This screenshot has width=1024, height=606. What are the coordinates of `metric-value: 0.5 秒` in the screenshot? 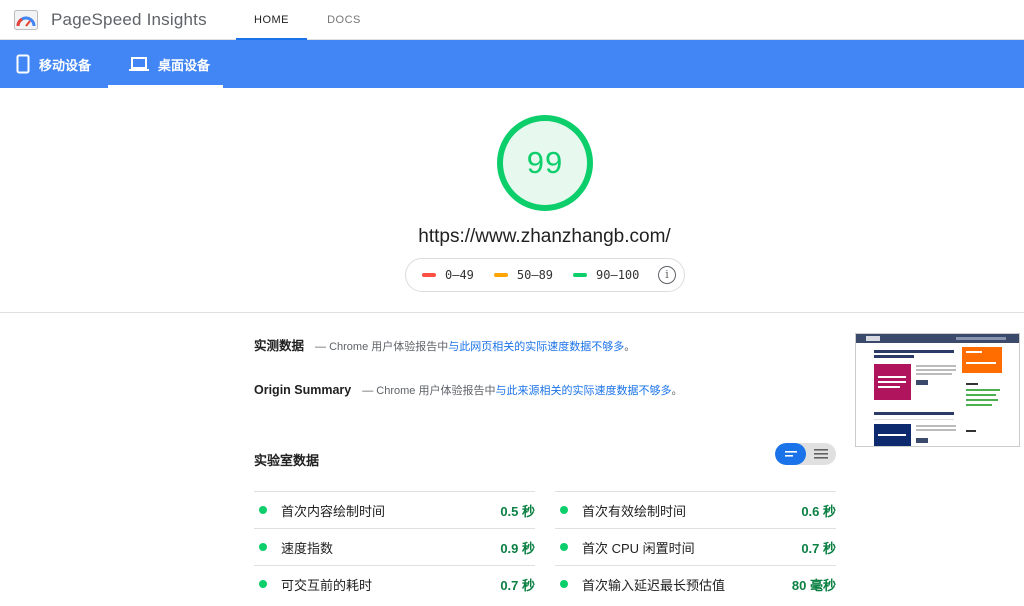 It's located at (517, 511).